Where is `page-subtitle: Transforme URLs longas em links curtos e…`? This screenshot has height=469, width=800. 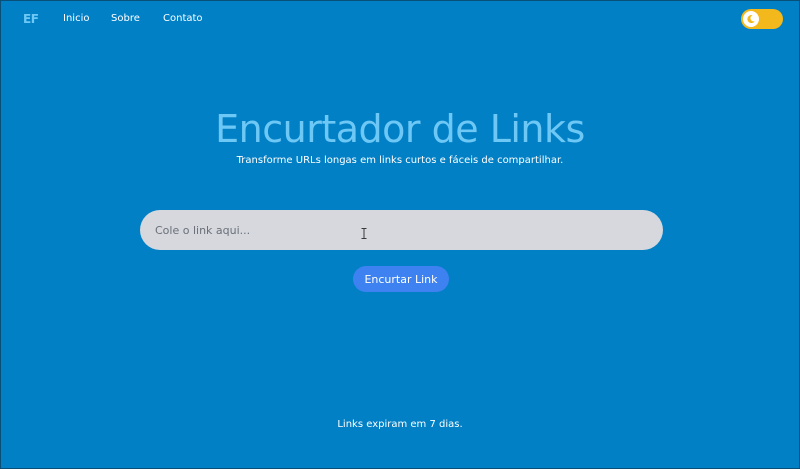 page-subtitle: Transforme URLs longas em links curtos e… is located at coordinates (400, 160).